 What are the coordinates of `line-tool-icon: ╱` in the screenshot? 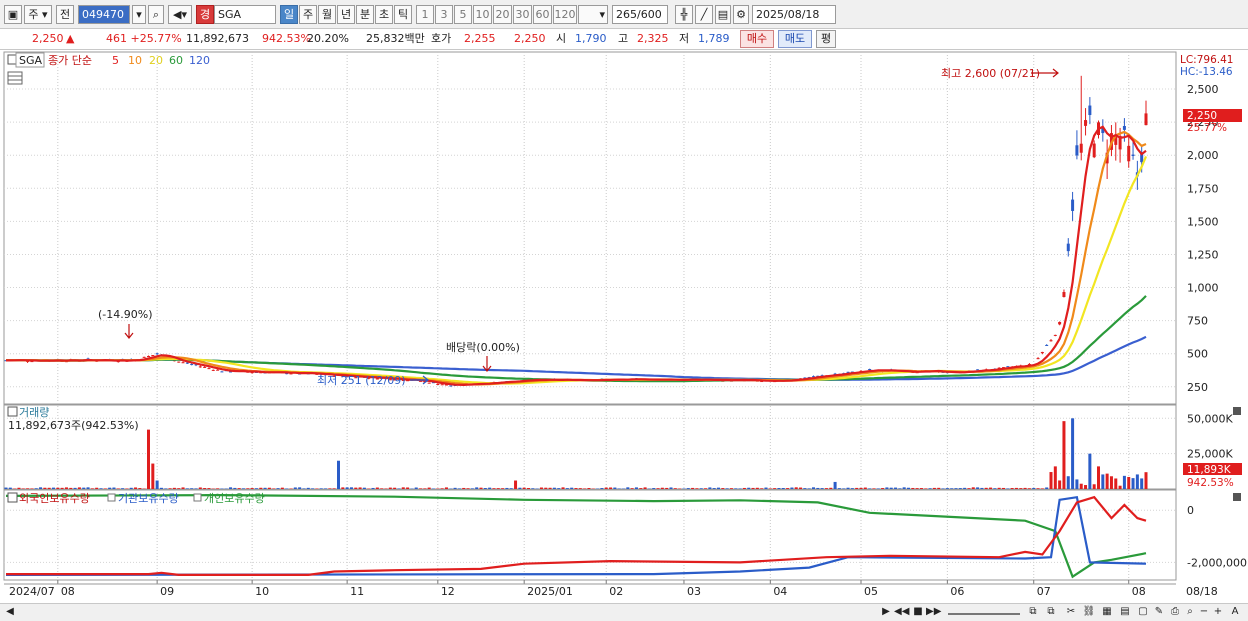 It's located at (704, 14).